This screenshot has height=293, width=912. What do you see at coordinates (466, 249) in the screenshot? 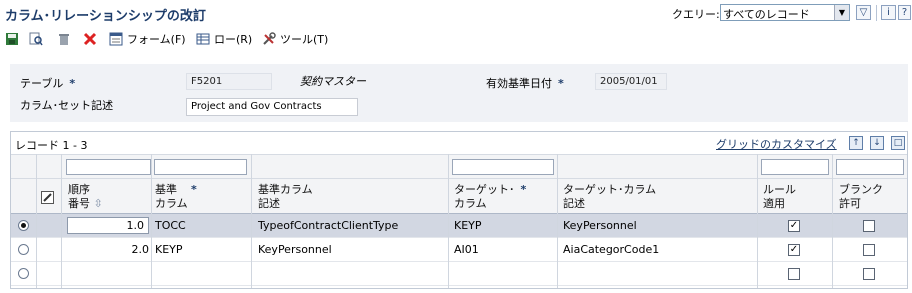
I see `target-column-cell: AI01` at bounding box center [466, 249].